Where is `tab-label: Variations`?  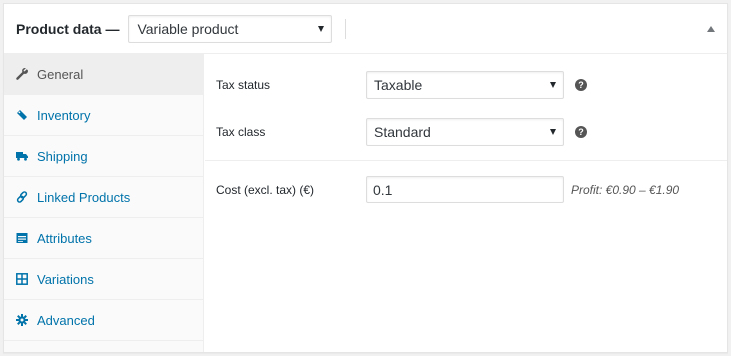 tab-label: Variations is located at coordinates (65, 279).